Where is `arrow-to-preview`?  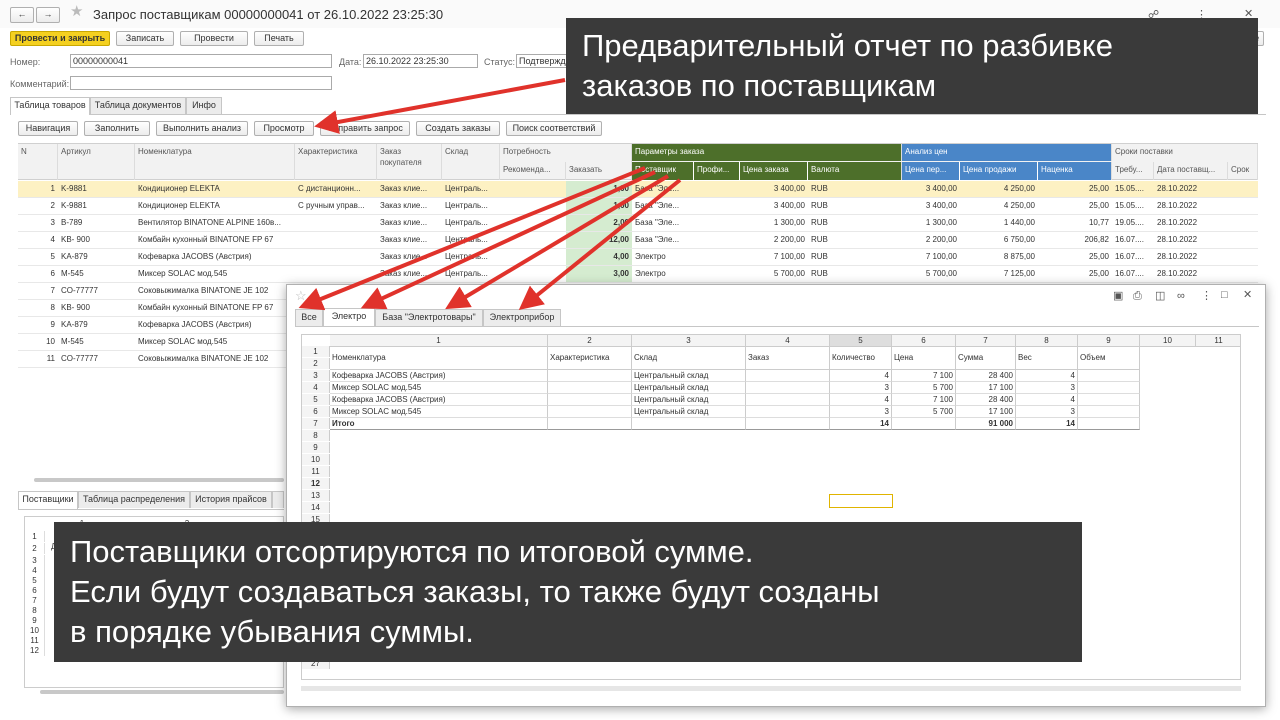
arrow-to-preview is located at coordinates (440, 106).